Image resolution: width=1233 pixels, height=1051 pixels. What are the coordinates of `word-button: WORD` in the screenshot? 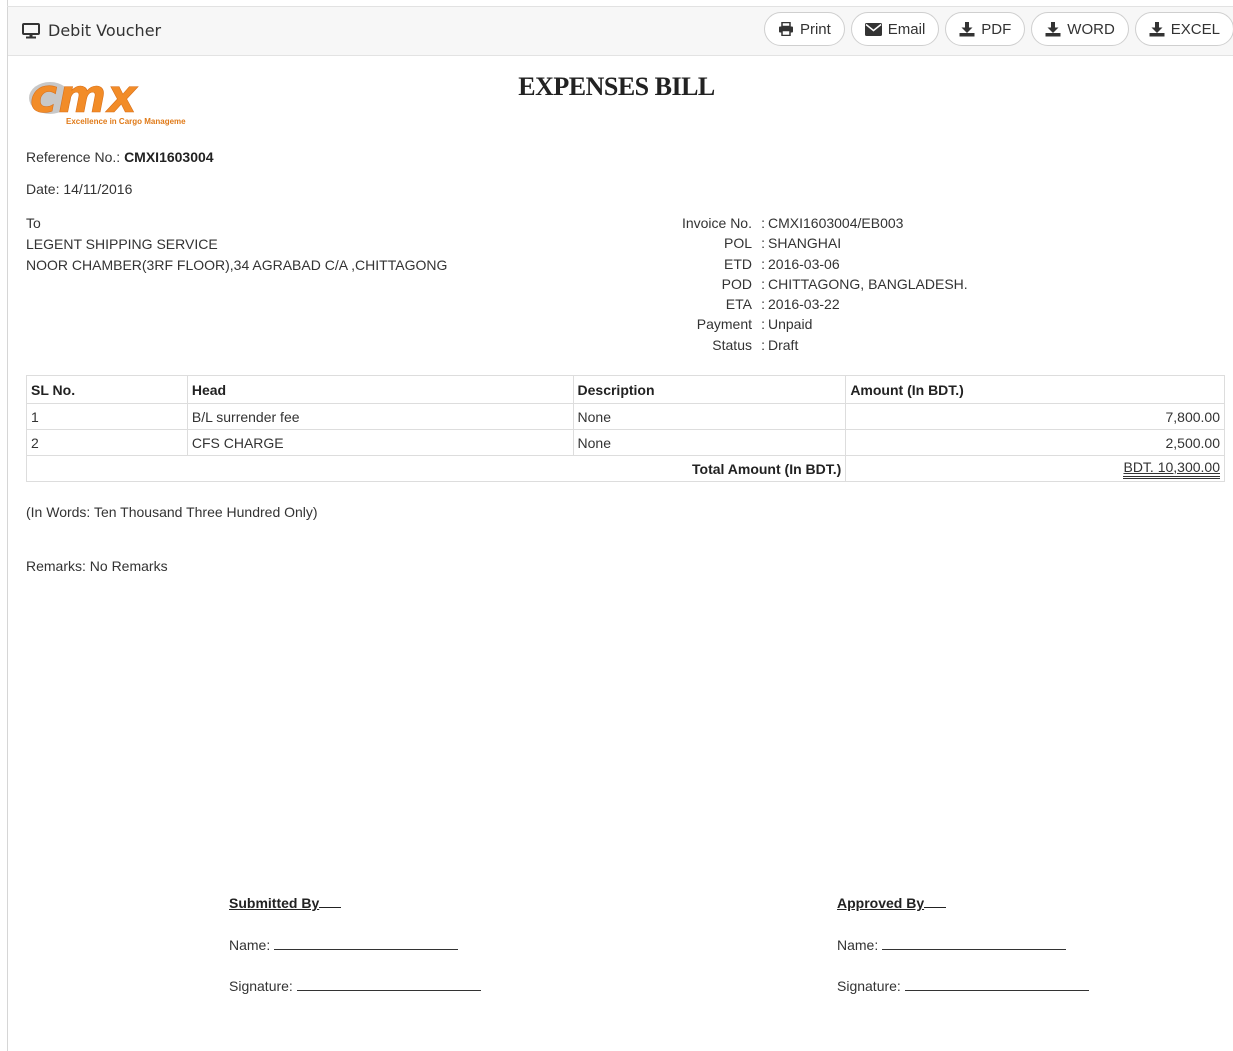 It's located at (1080, 29).